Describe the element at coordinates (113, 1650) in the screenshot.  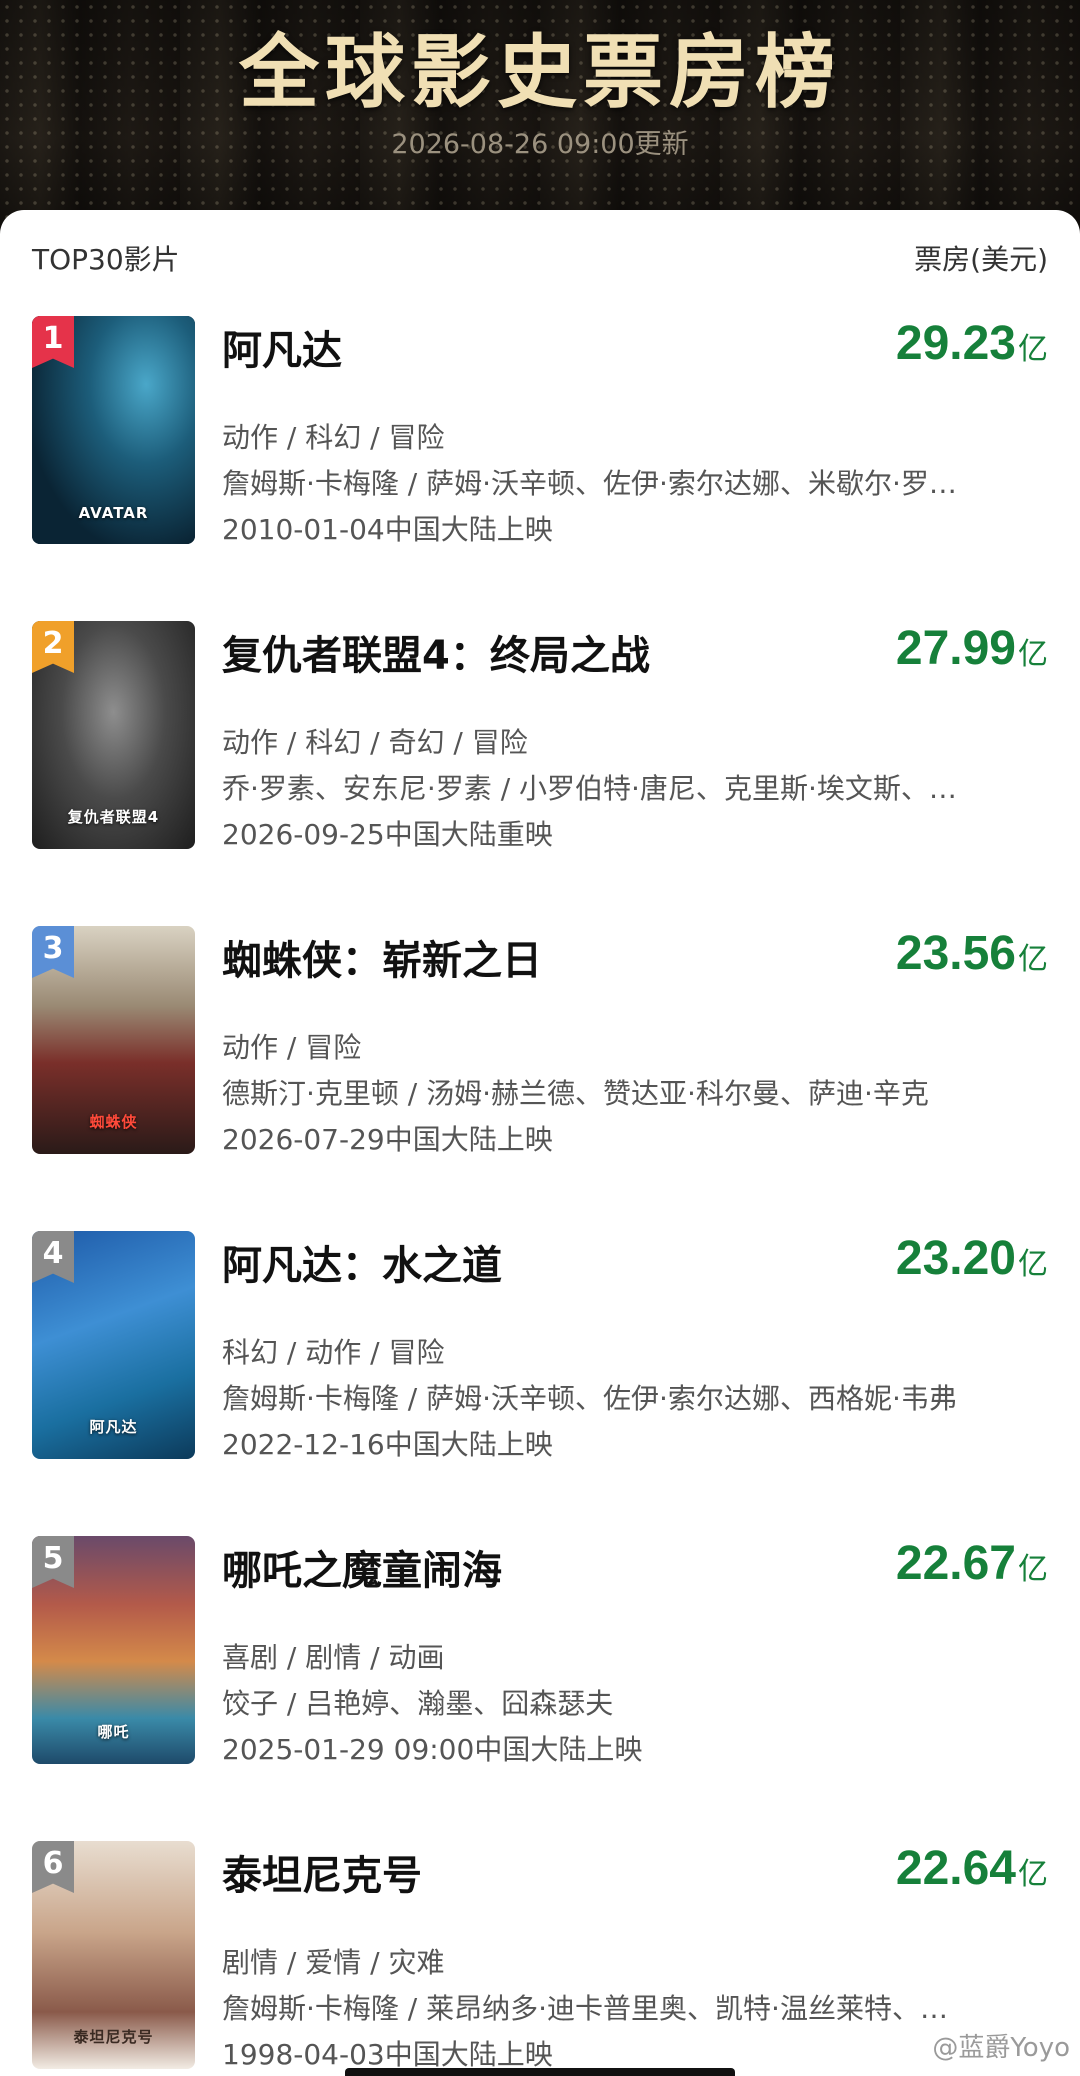
I see `movie-poster: 哪吒 5` at that location.